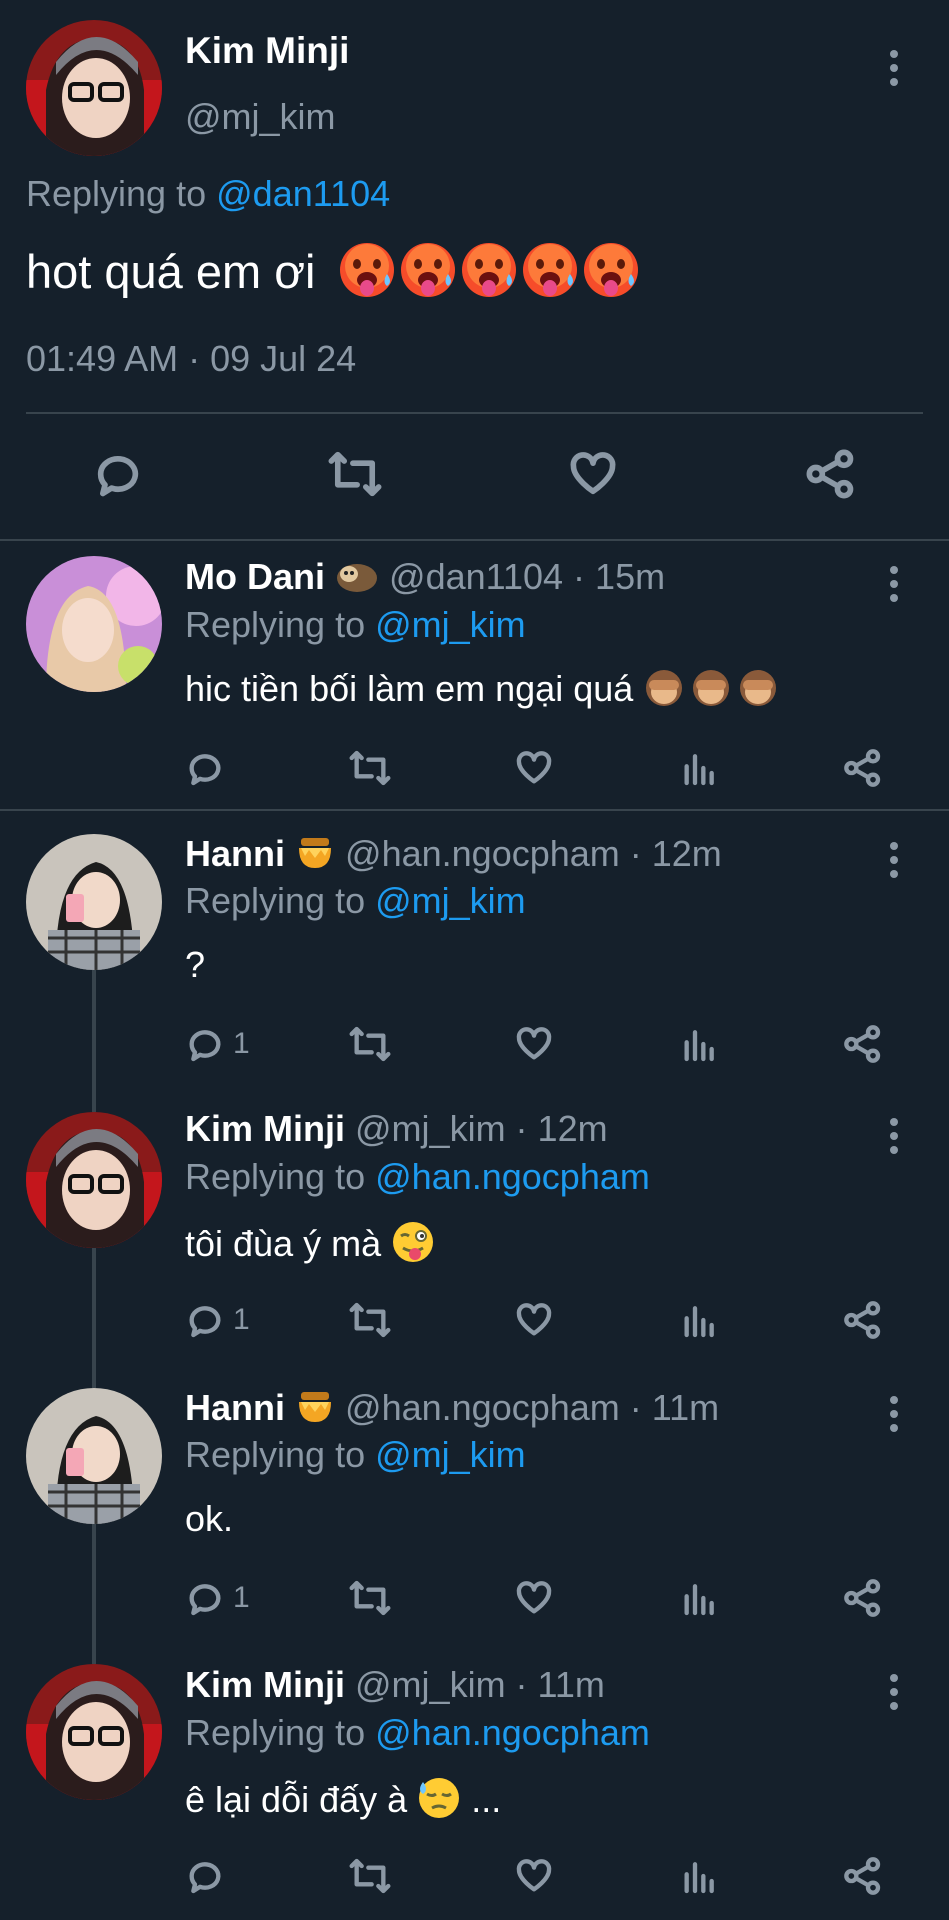 The image size is (949, 1920). I want to click on reply-author-name: Mo Dani, so click(255, 576).